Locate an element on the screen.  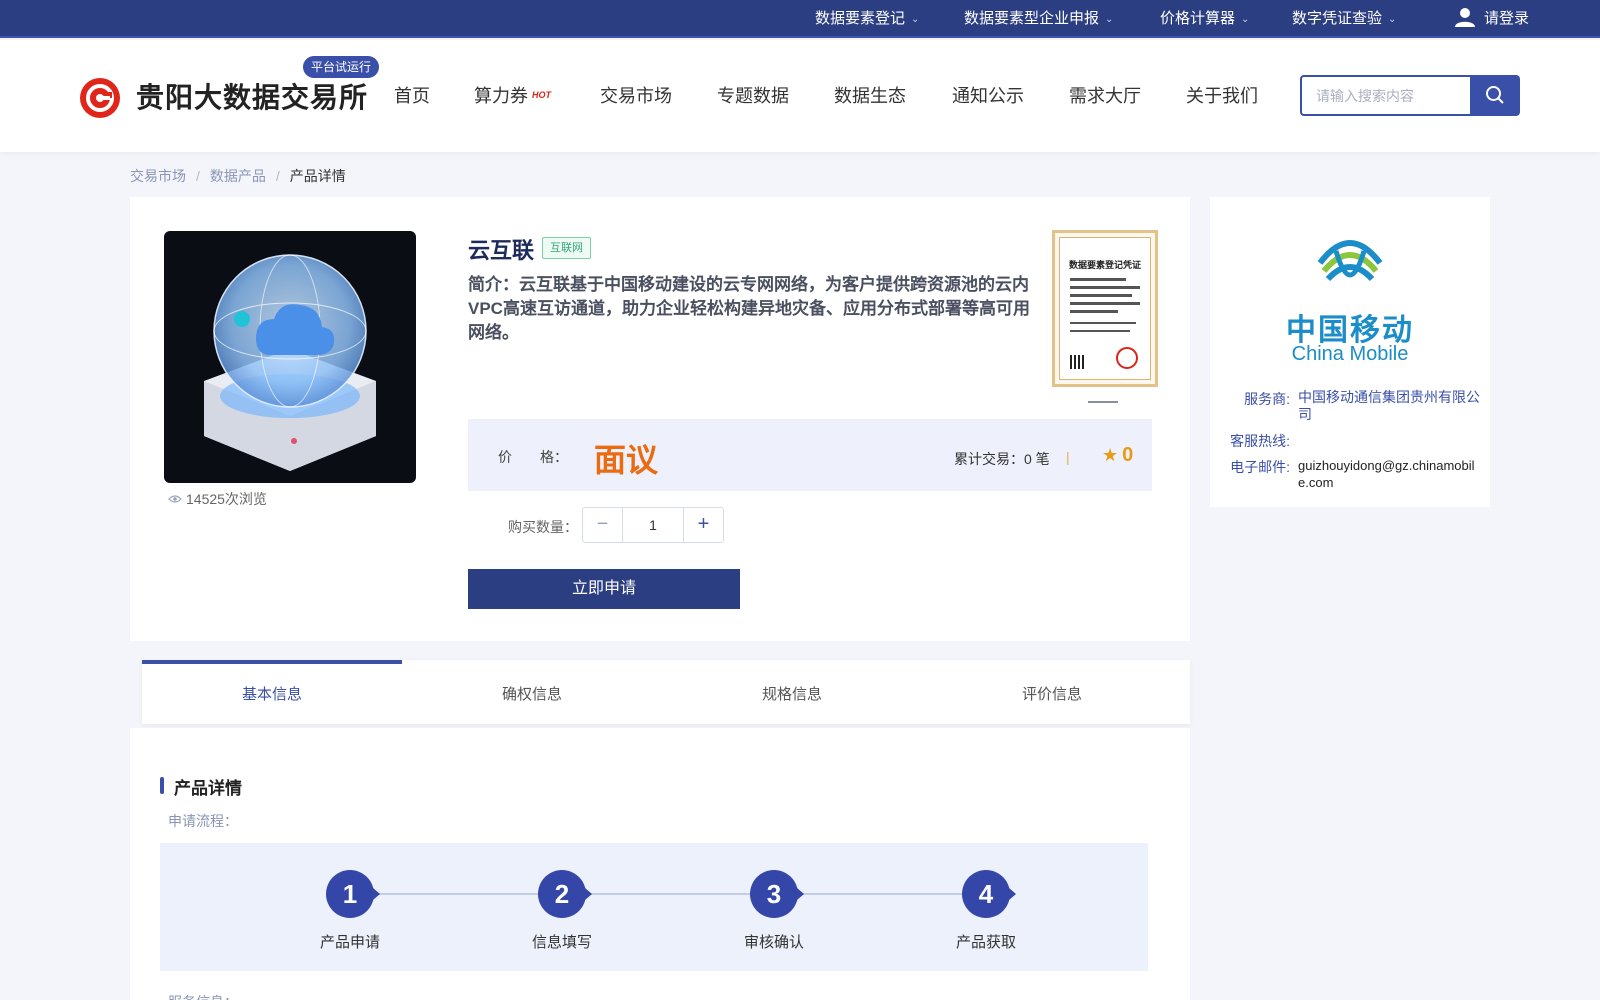
trial-badge: 平台试运行 is located at coordinates (341, 67).